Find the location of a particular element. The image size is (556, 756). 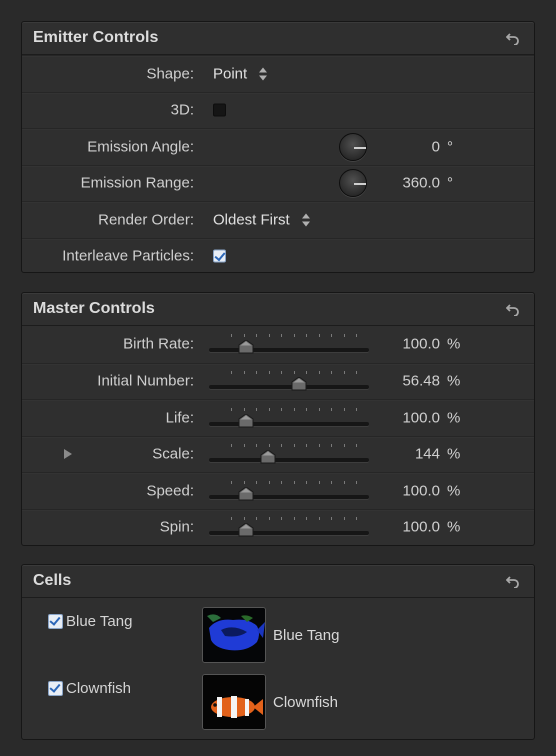

clownfish-thumbnail is located at coordinates (234, 702).